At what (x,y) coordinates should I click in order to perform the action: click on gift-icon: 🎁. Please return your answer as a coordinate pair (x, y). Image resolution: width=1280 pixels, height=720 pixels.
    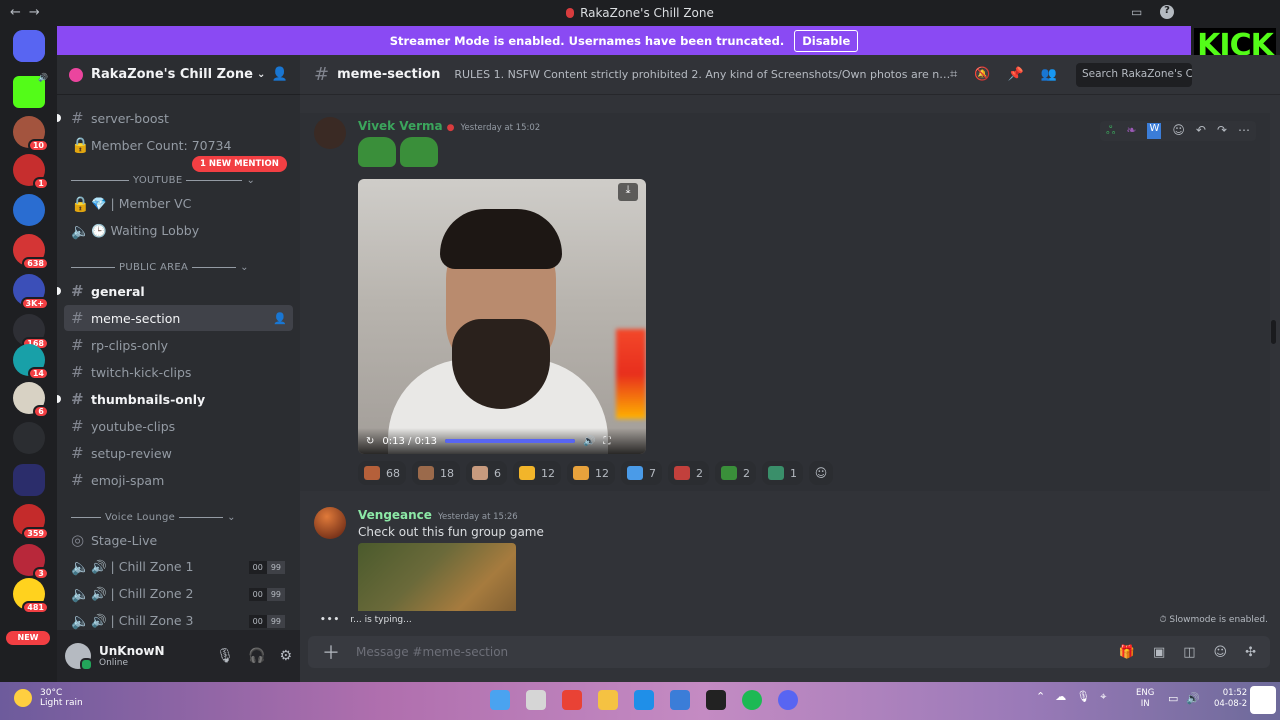
    Looking at the image, I should click on (1127, 652).